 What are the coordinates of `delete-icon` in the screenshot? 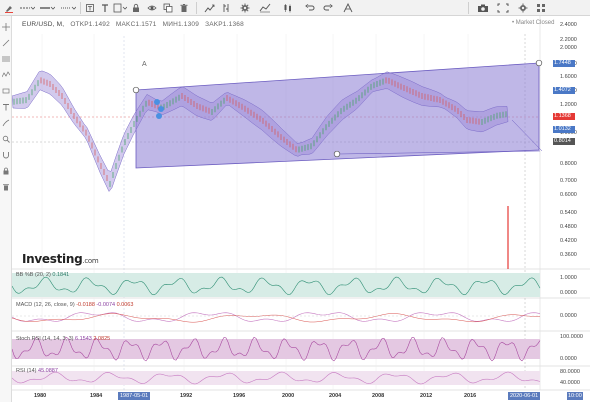 It's located at (184, 8).